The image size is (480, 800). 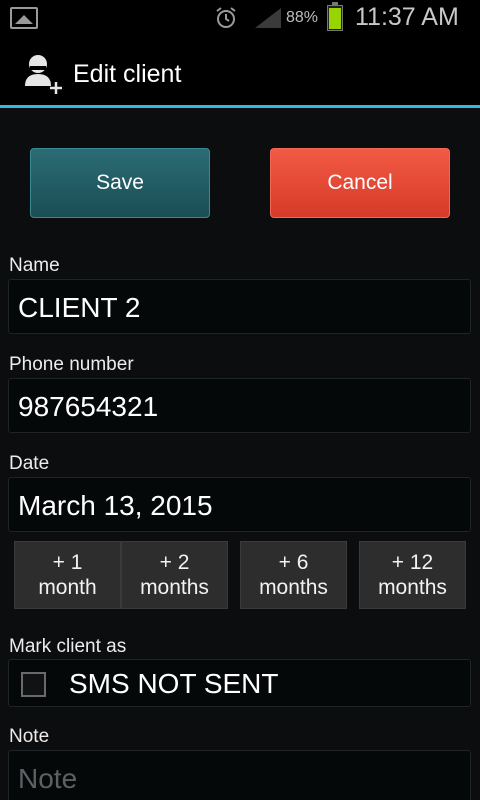 What do you see at coordinates (120, 183) in the screenshot?
I see `save-button: Save` at bounding box center [120, 183].